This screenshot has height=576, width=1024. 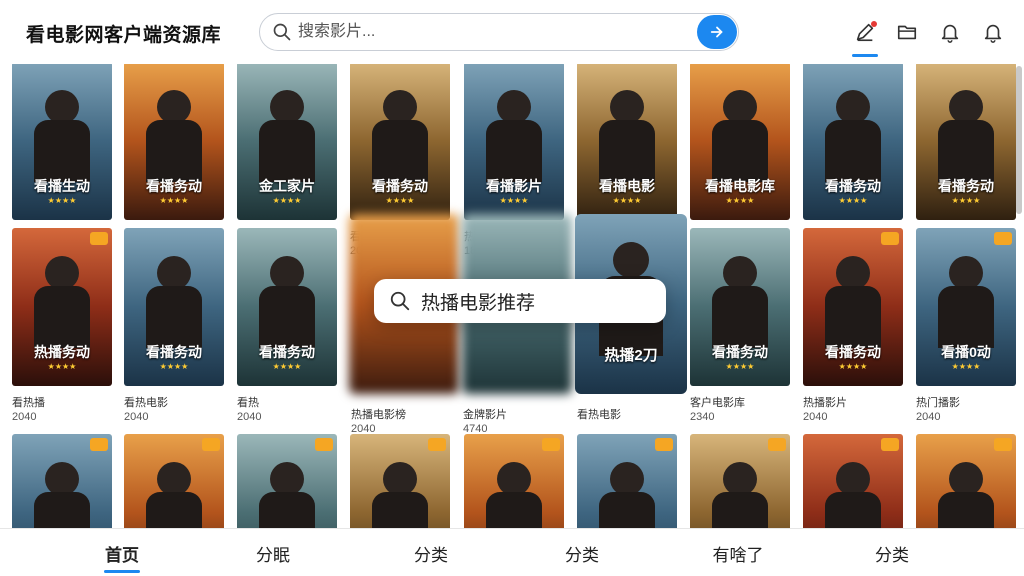 What do you see at coordinates (62, 142) in the screenshot?
I see `movie-poster: 看播生动 ★★★★` at bounding box center [62, 142].